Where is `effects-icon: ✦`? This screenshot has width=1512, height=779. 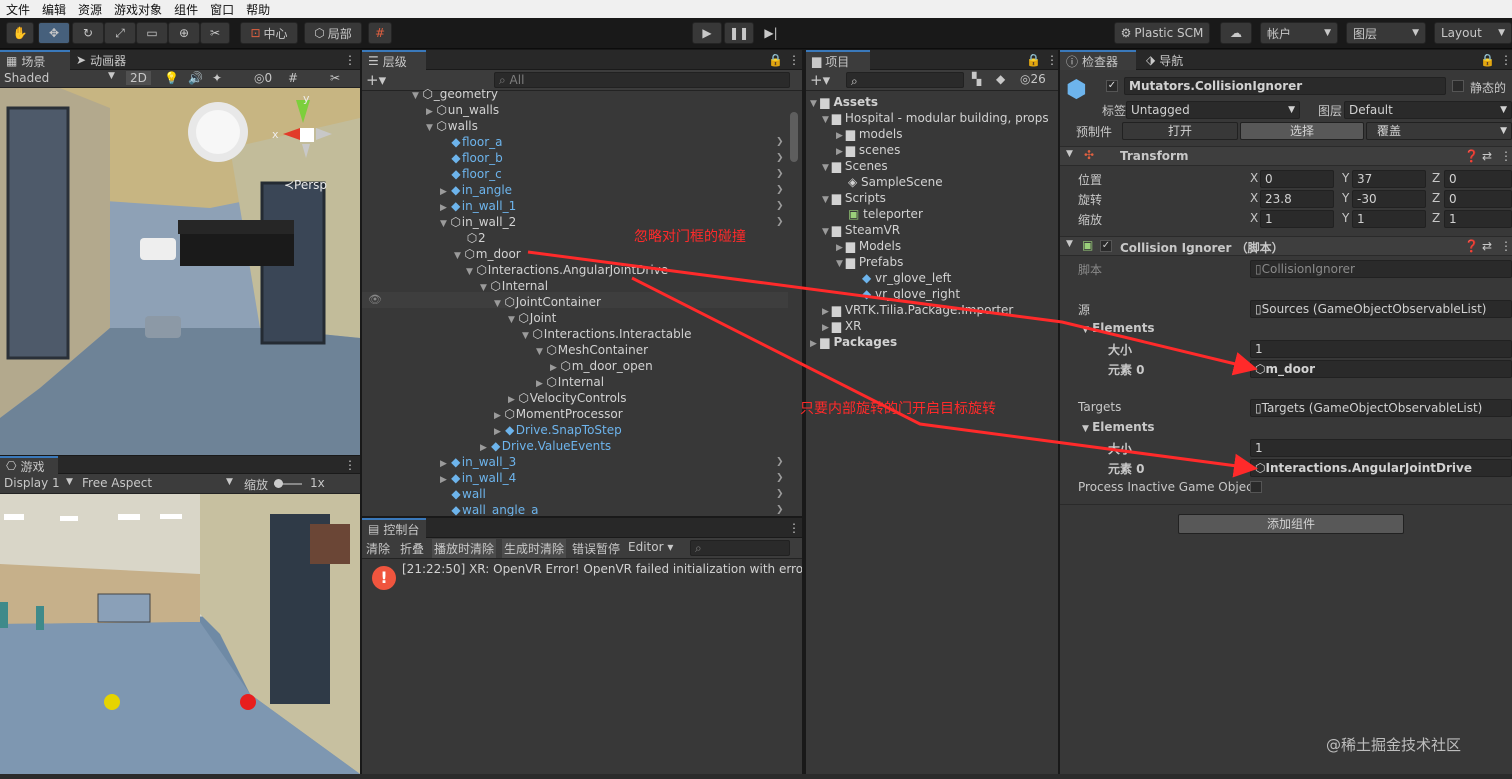 effects-icon: ✦ is located at coordinates (217, 78).